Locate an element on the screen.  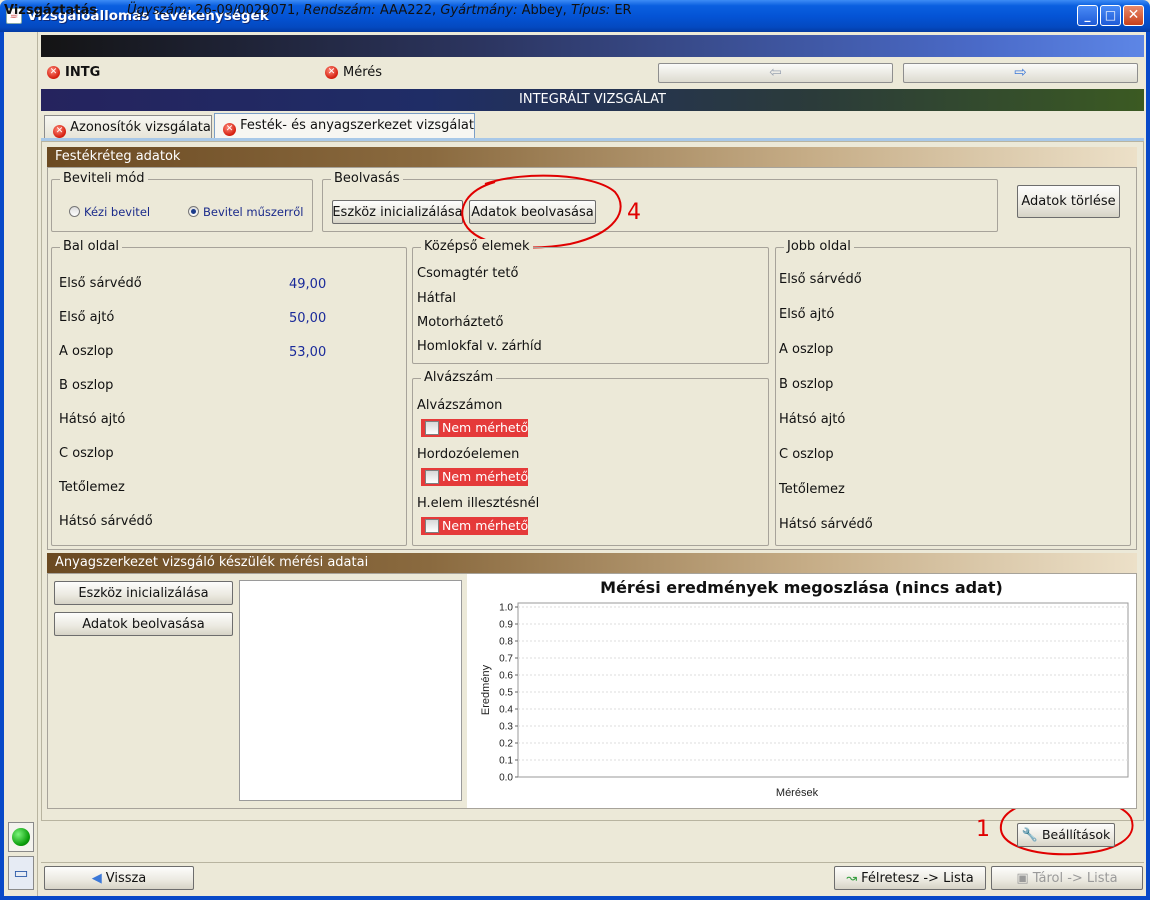
radio-circle is located at coordinates (74, 211).